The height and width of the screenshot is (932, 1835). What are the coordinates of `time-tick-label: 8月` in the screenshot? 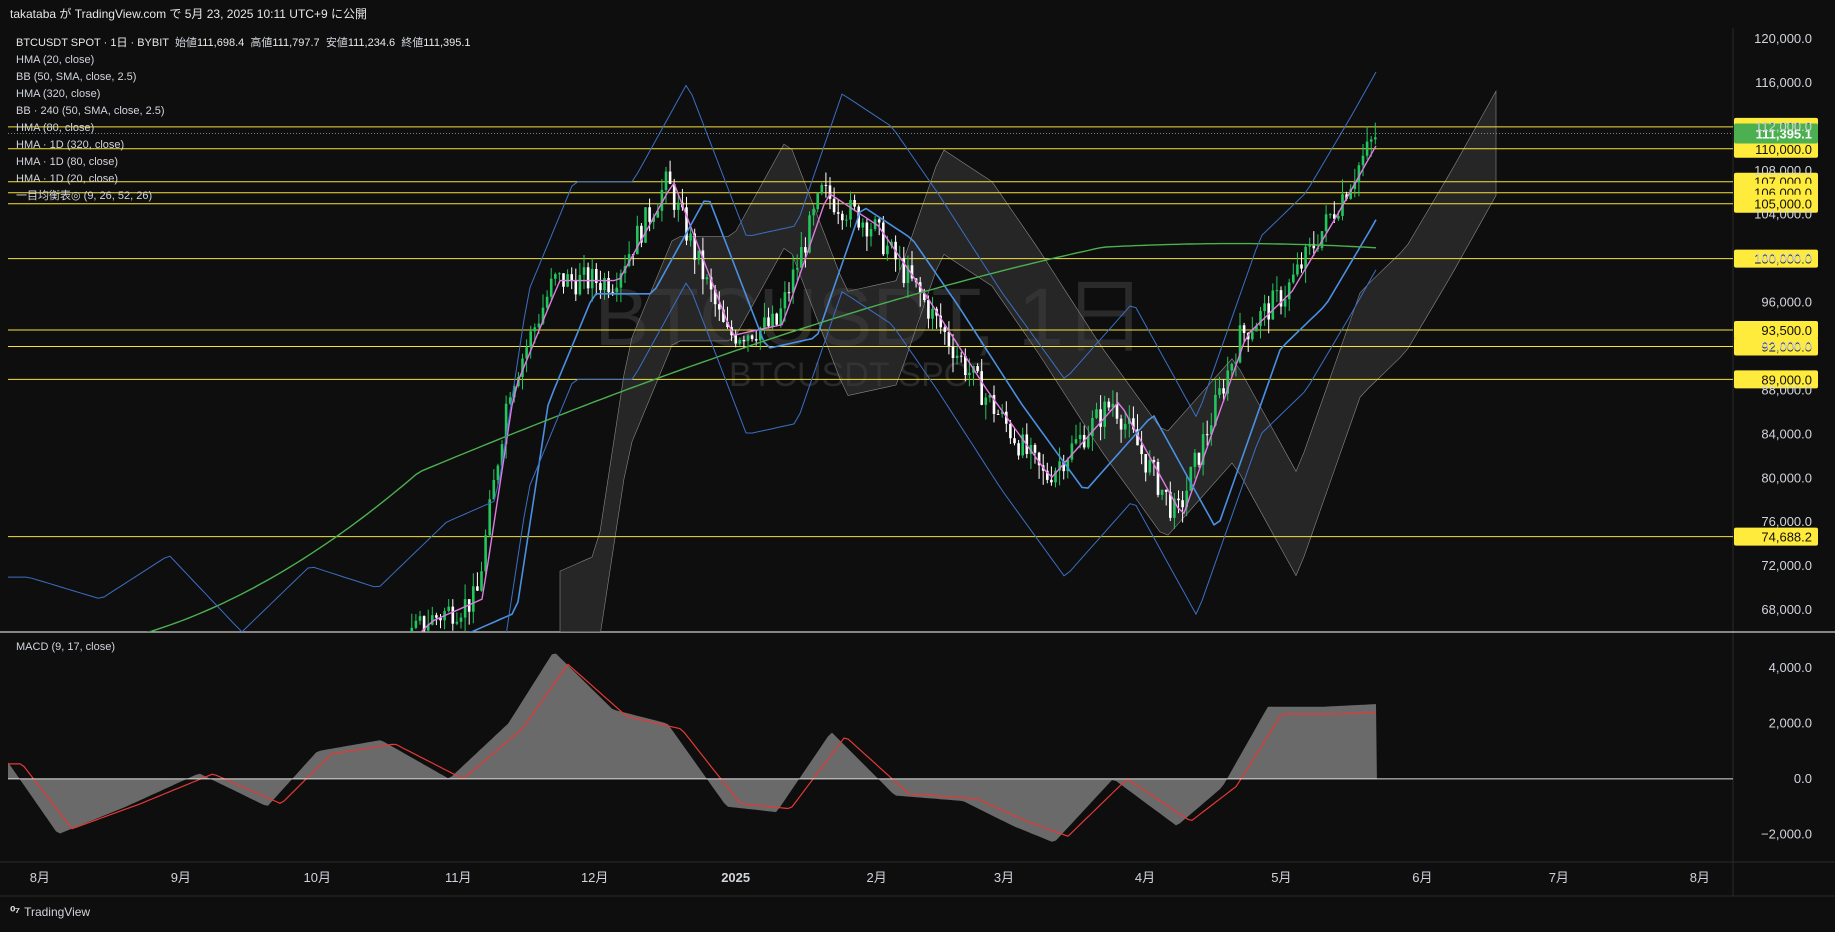 It's located at (1700, 877).